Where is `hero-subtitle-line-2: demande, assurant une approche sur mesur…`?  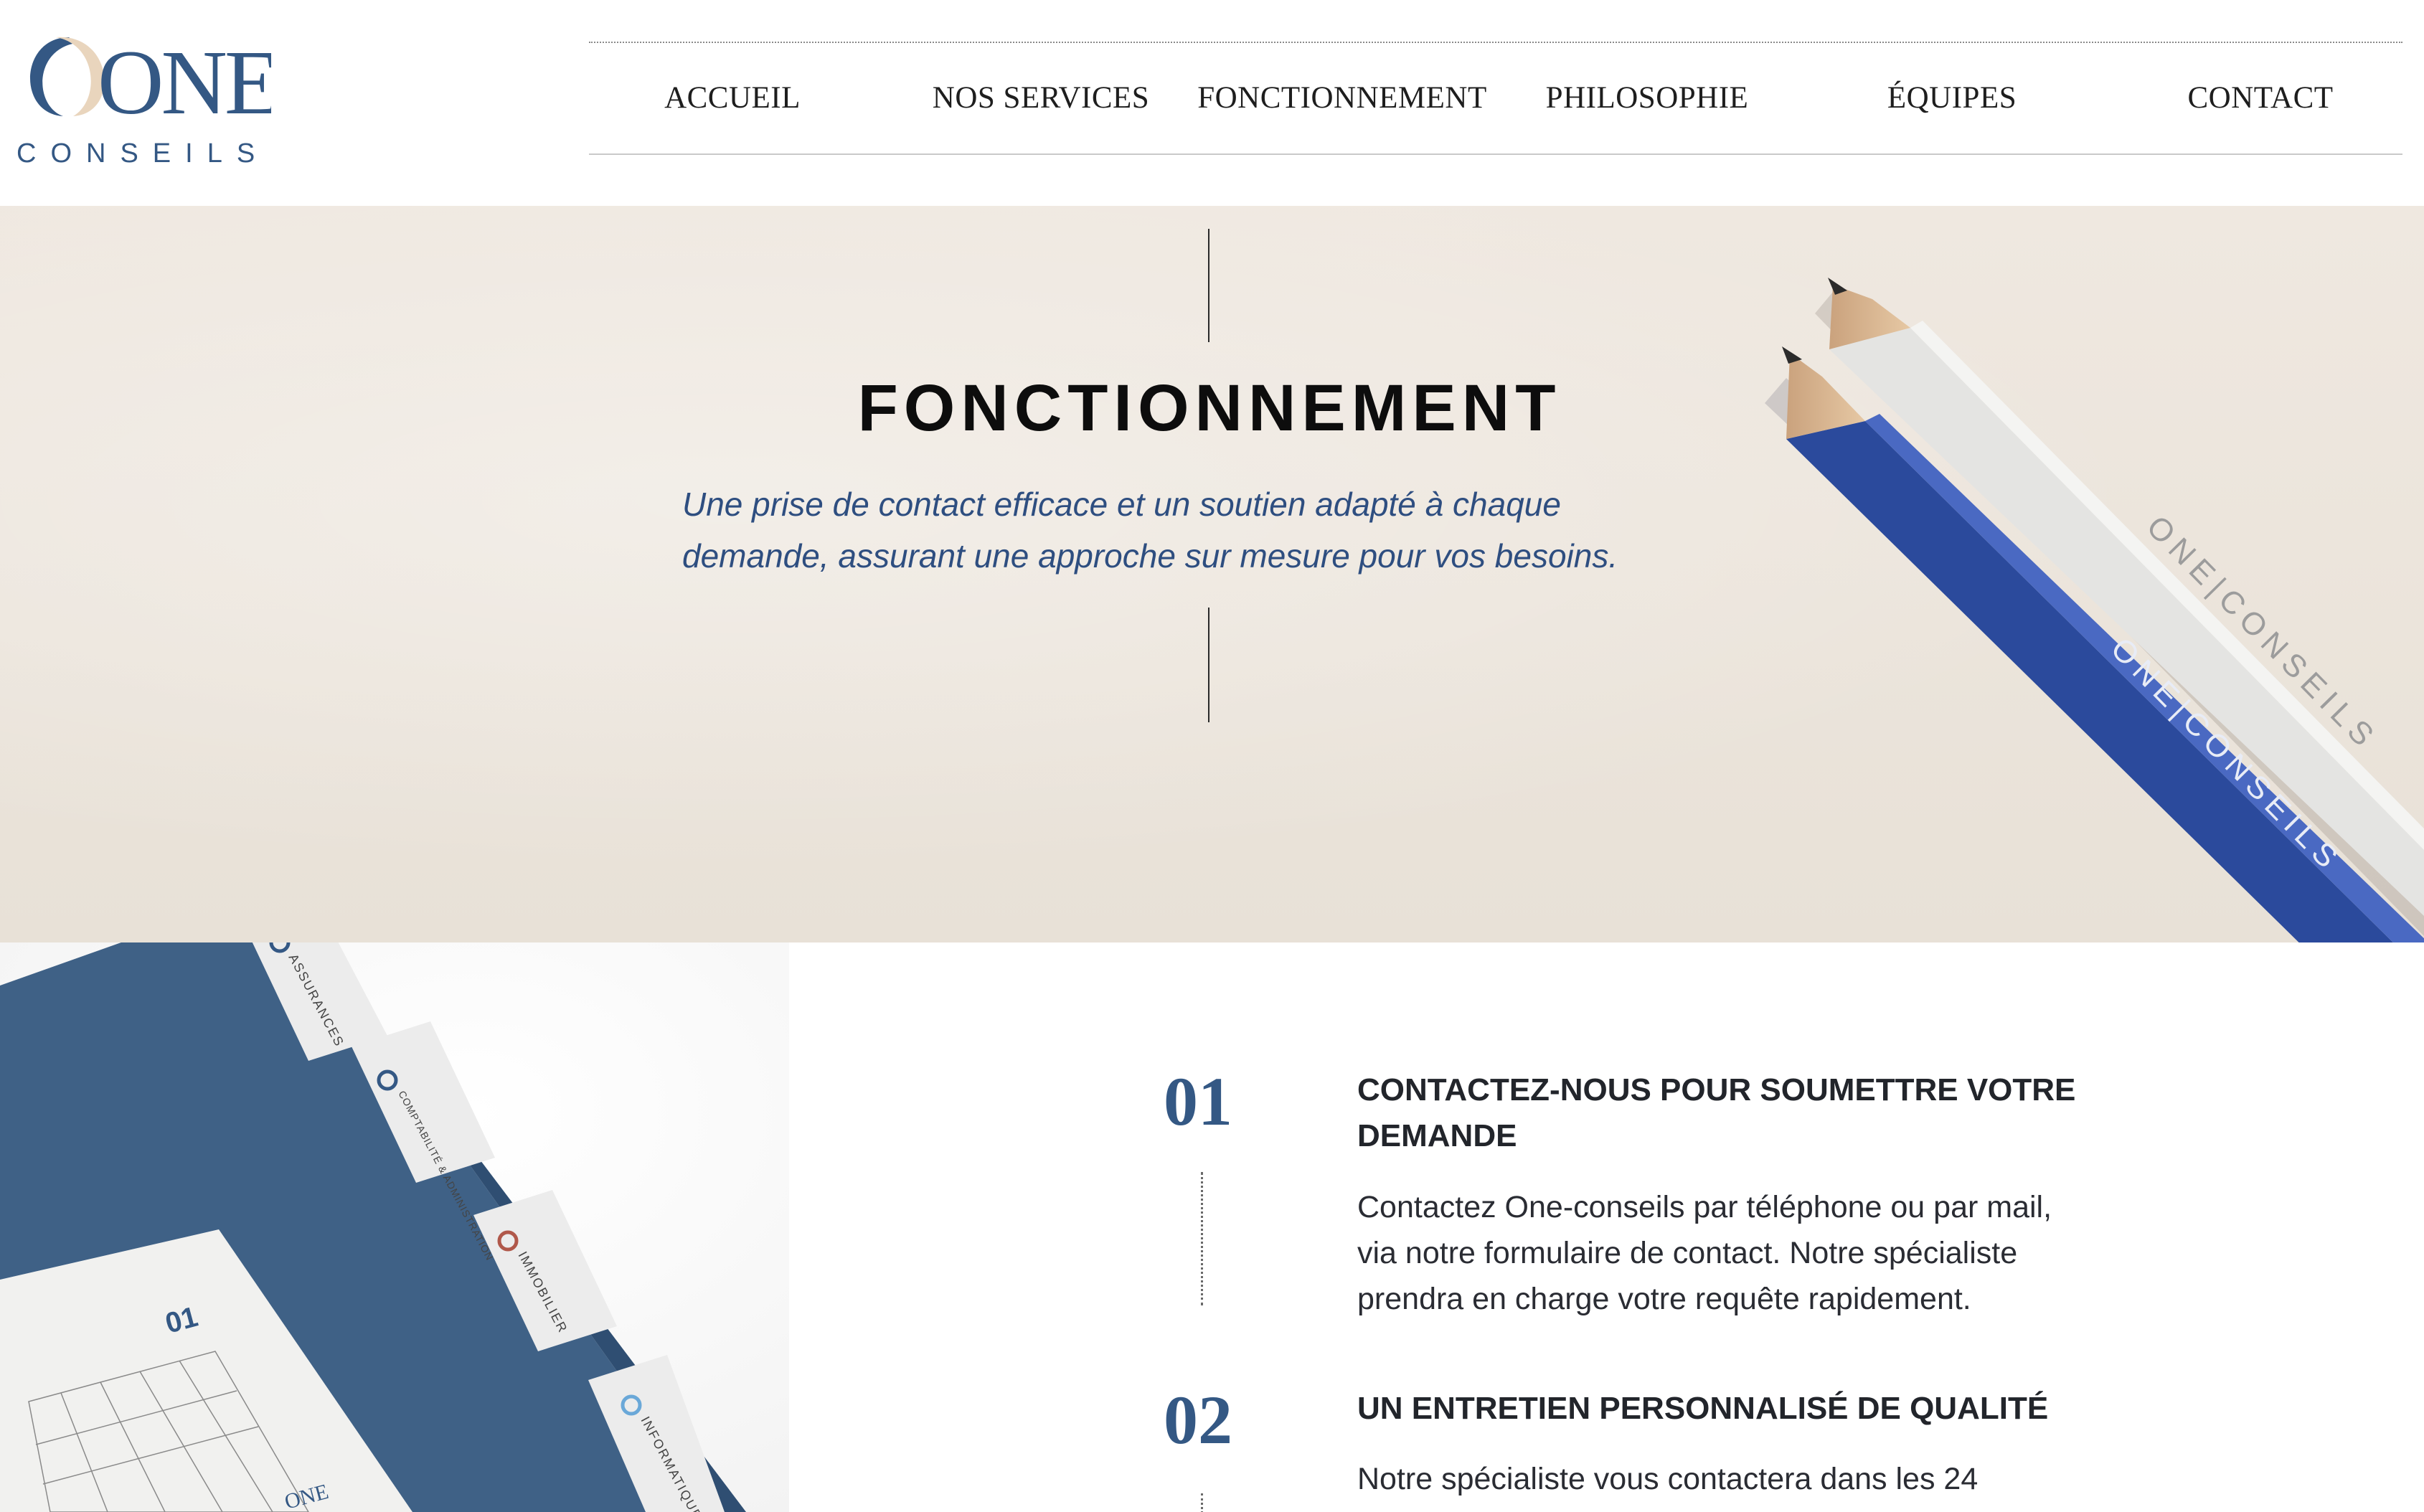 hero-subtitle-line-2: demande, assurant une approche sur mesur… is located at coordinates (1150, 556).